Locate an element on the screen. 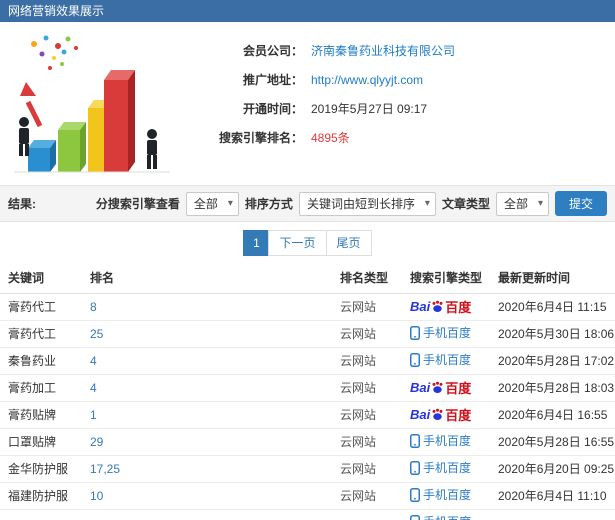  cell-keyword: 膏药贴牌 is located at coordinates (41, 415).